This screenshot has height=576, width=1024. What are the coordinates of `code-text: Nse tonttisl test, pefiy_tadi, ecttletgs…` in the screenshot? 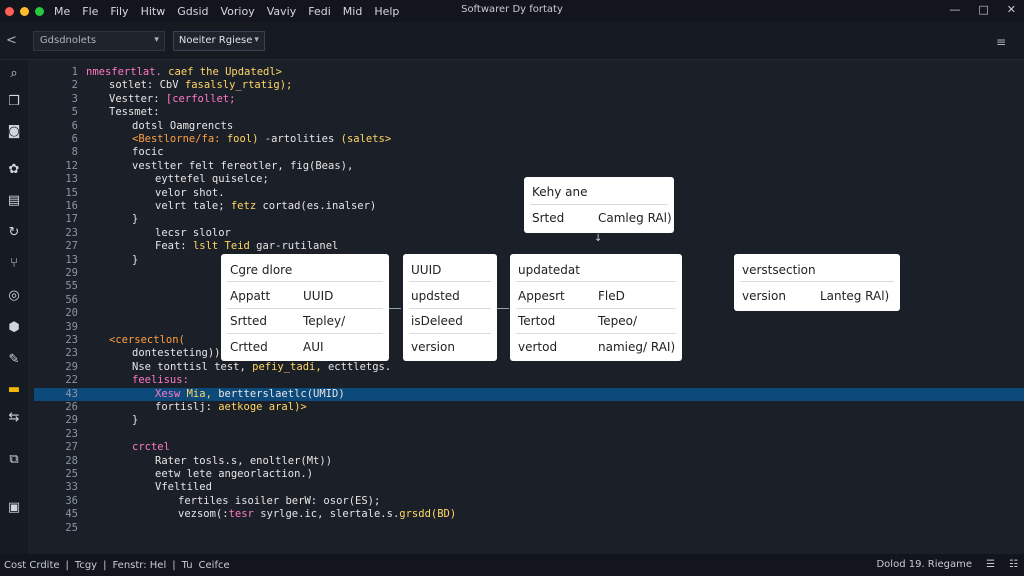 It's located at (261, 367).